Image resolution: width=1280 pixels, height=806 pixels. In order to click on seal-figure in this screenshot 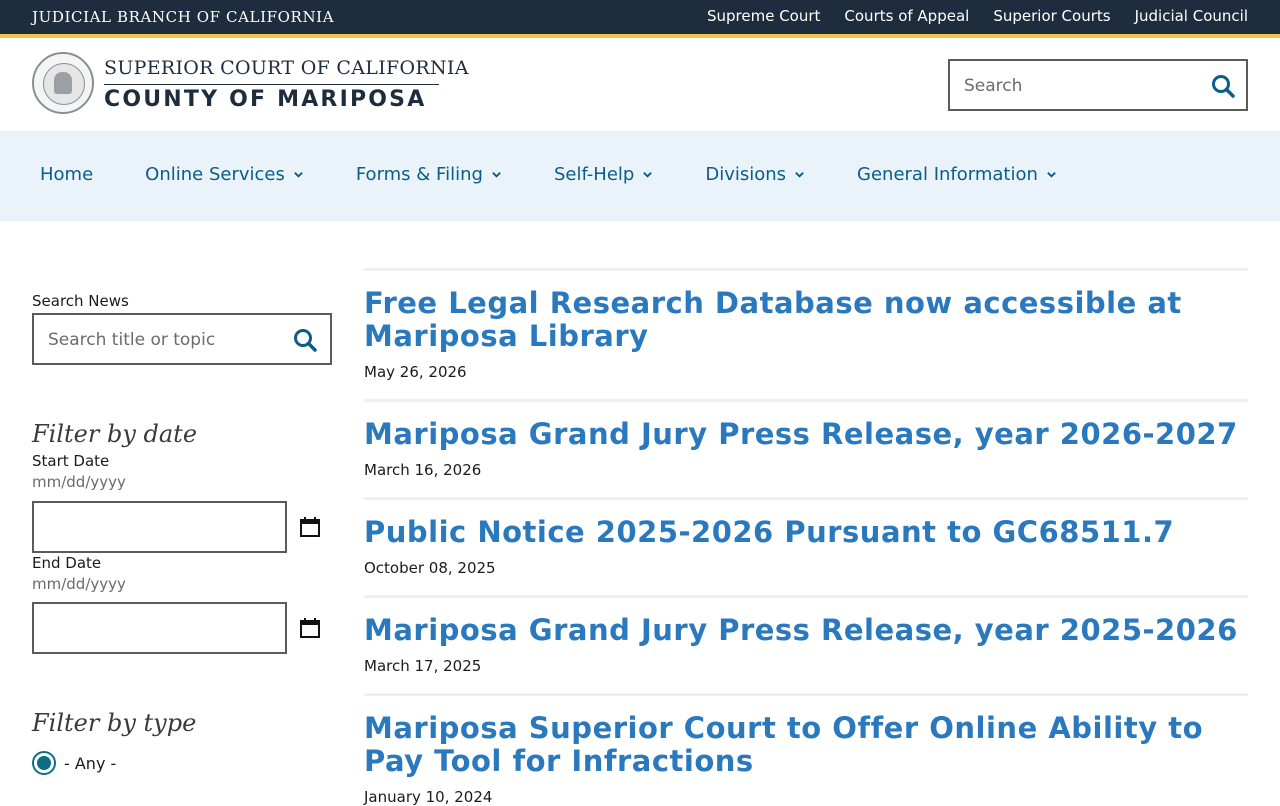, I will do `click(63, 83)`.